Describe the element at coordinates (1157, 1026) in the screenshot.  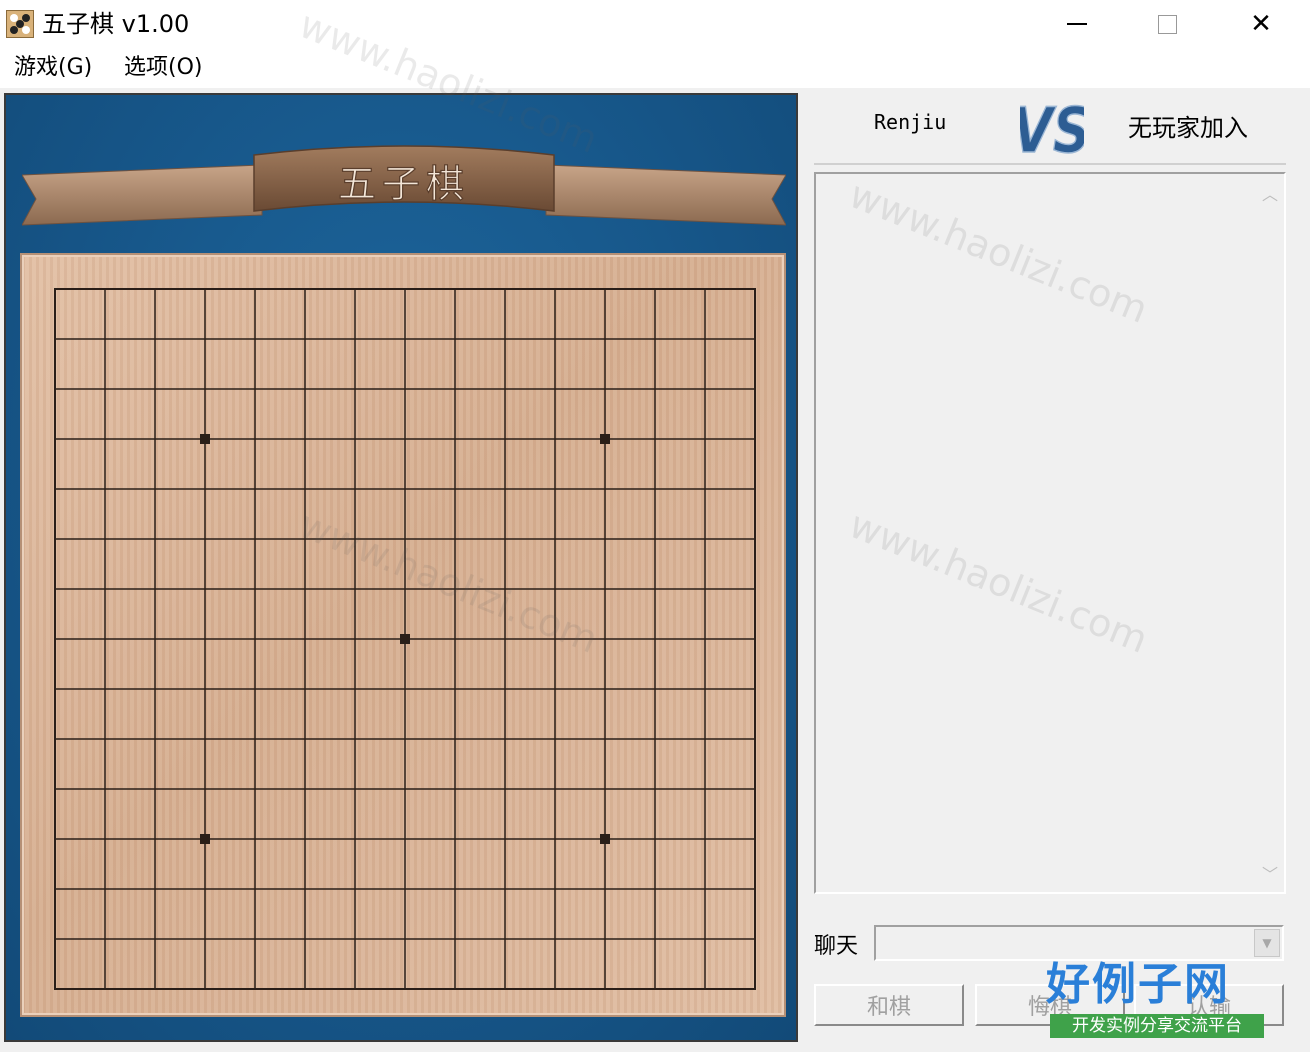
I see `watermark-logo-sub: 开发实例分享交流平台` at that location.